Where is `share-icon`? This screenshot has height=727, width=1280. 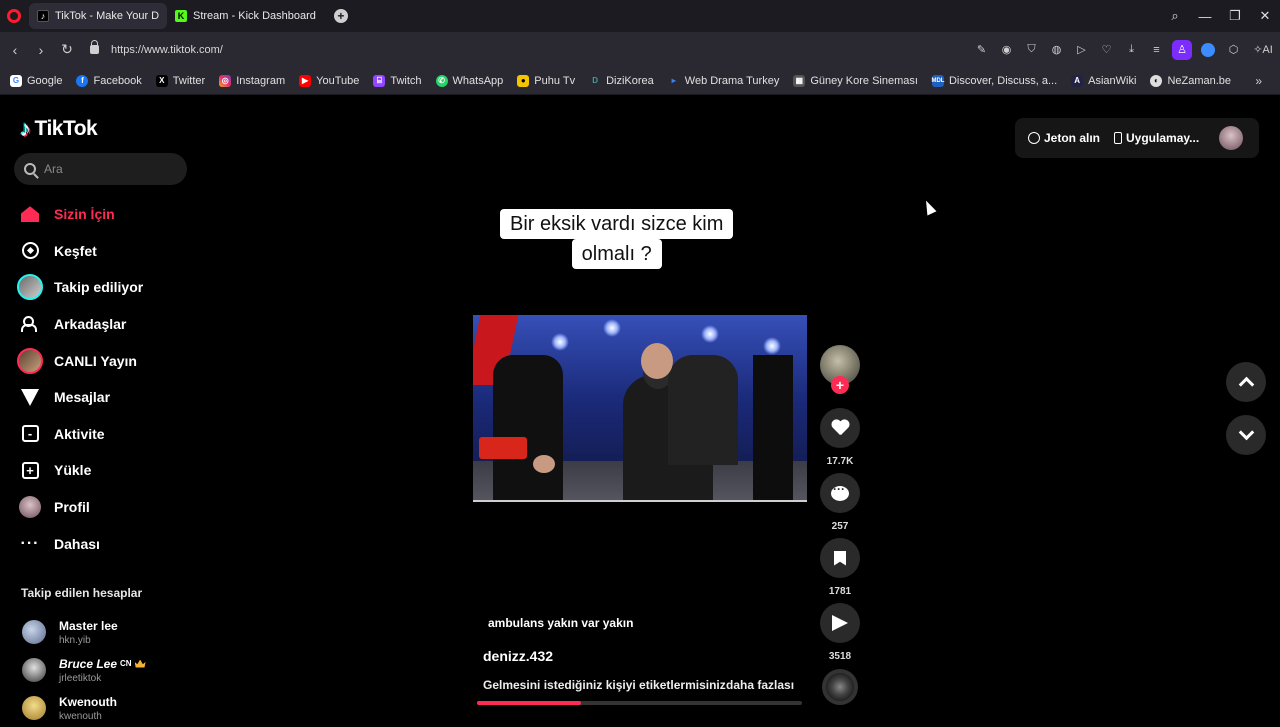
share-icon is located at coordinates (840, 623).